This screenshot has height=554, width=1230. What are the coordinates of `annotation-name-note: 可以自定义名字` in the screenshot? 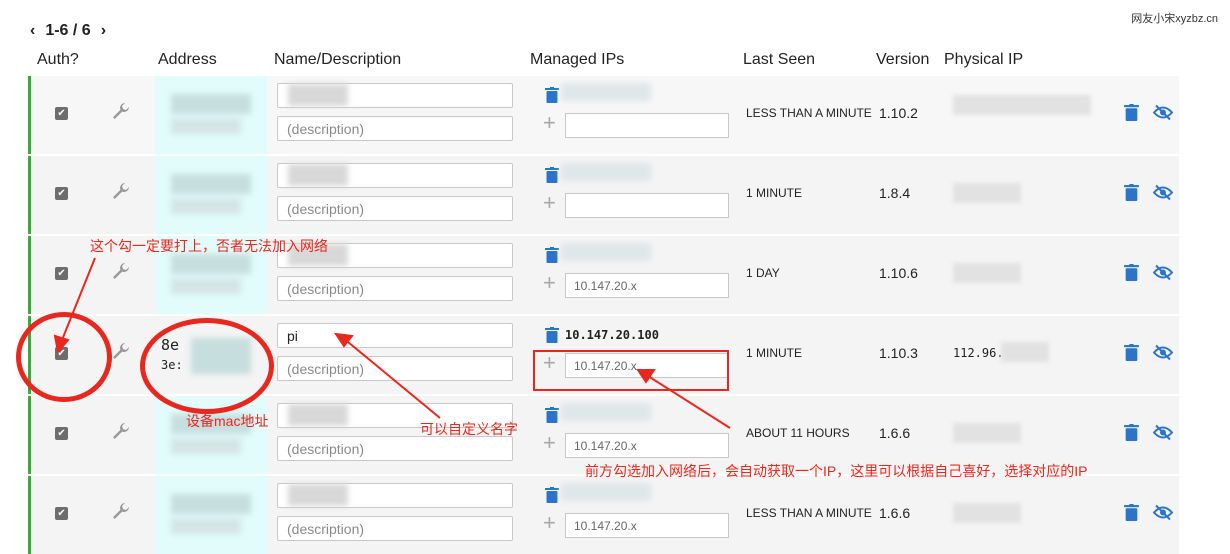 It's located at (469, 429).